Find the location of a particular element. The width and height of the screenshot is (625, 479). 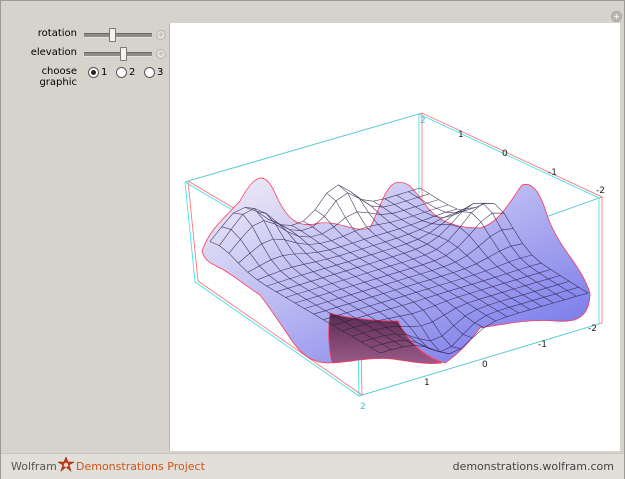

wolfram-brand: Wolfram is located at coordinates (34, 466).